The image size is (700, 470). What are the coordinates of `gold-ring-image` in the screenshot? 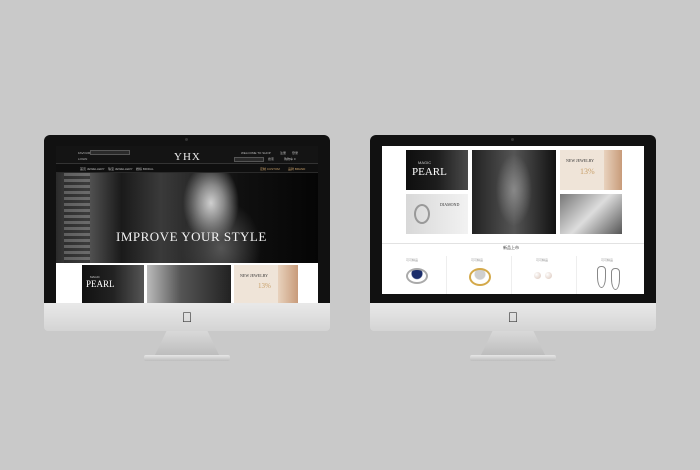 It's located at (480, 277).